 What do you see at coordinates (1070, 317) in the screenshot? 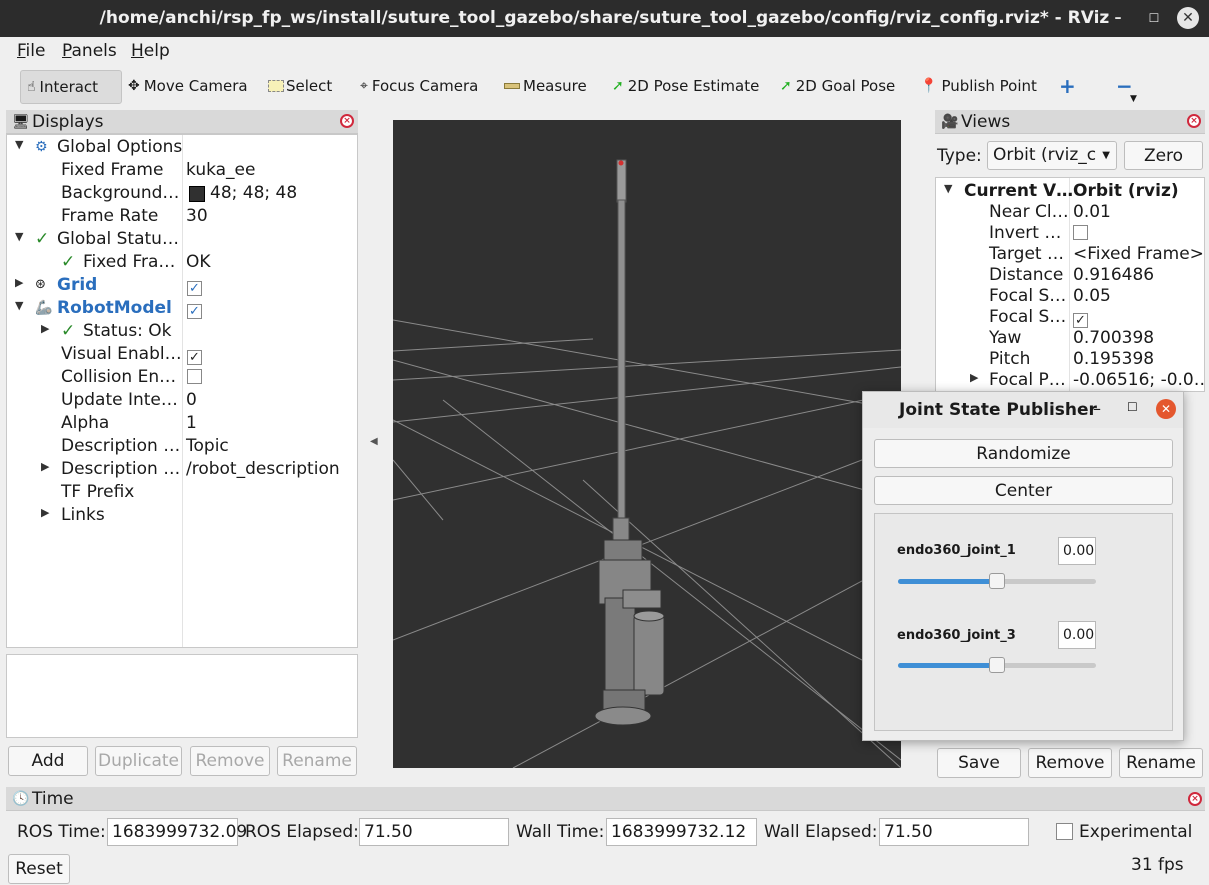
I see `views-row-focal-shape: Focal S… ✓` at bounding box center [1070, 317].